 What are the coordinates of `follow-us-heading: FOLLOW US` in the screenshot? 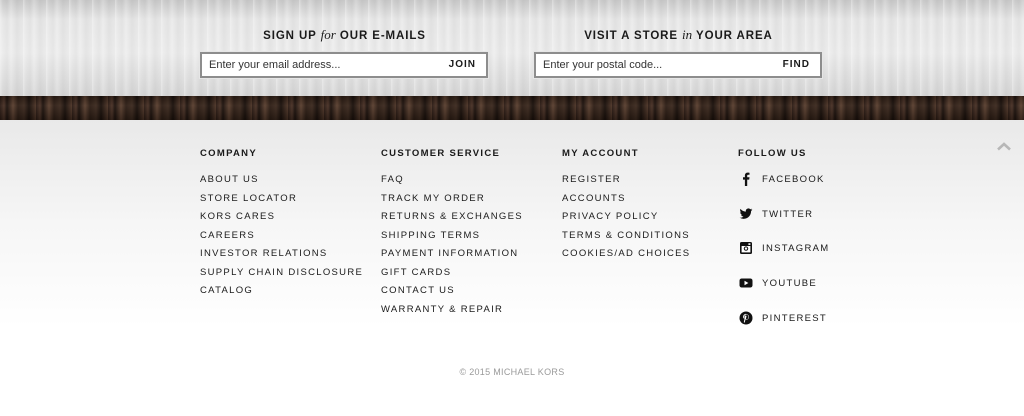 It's located at (772, 153).